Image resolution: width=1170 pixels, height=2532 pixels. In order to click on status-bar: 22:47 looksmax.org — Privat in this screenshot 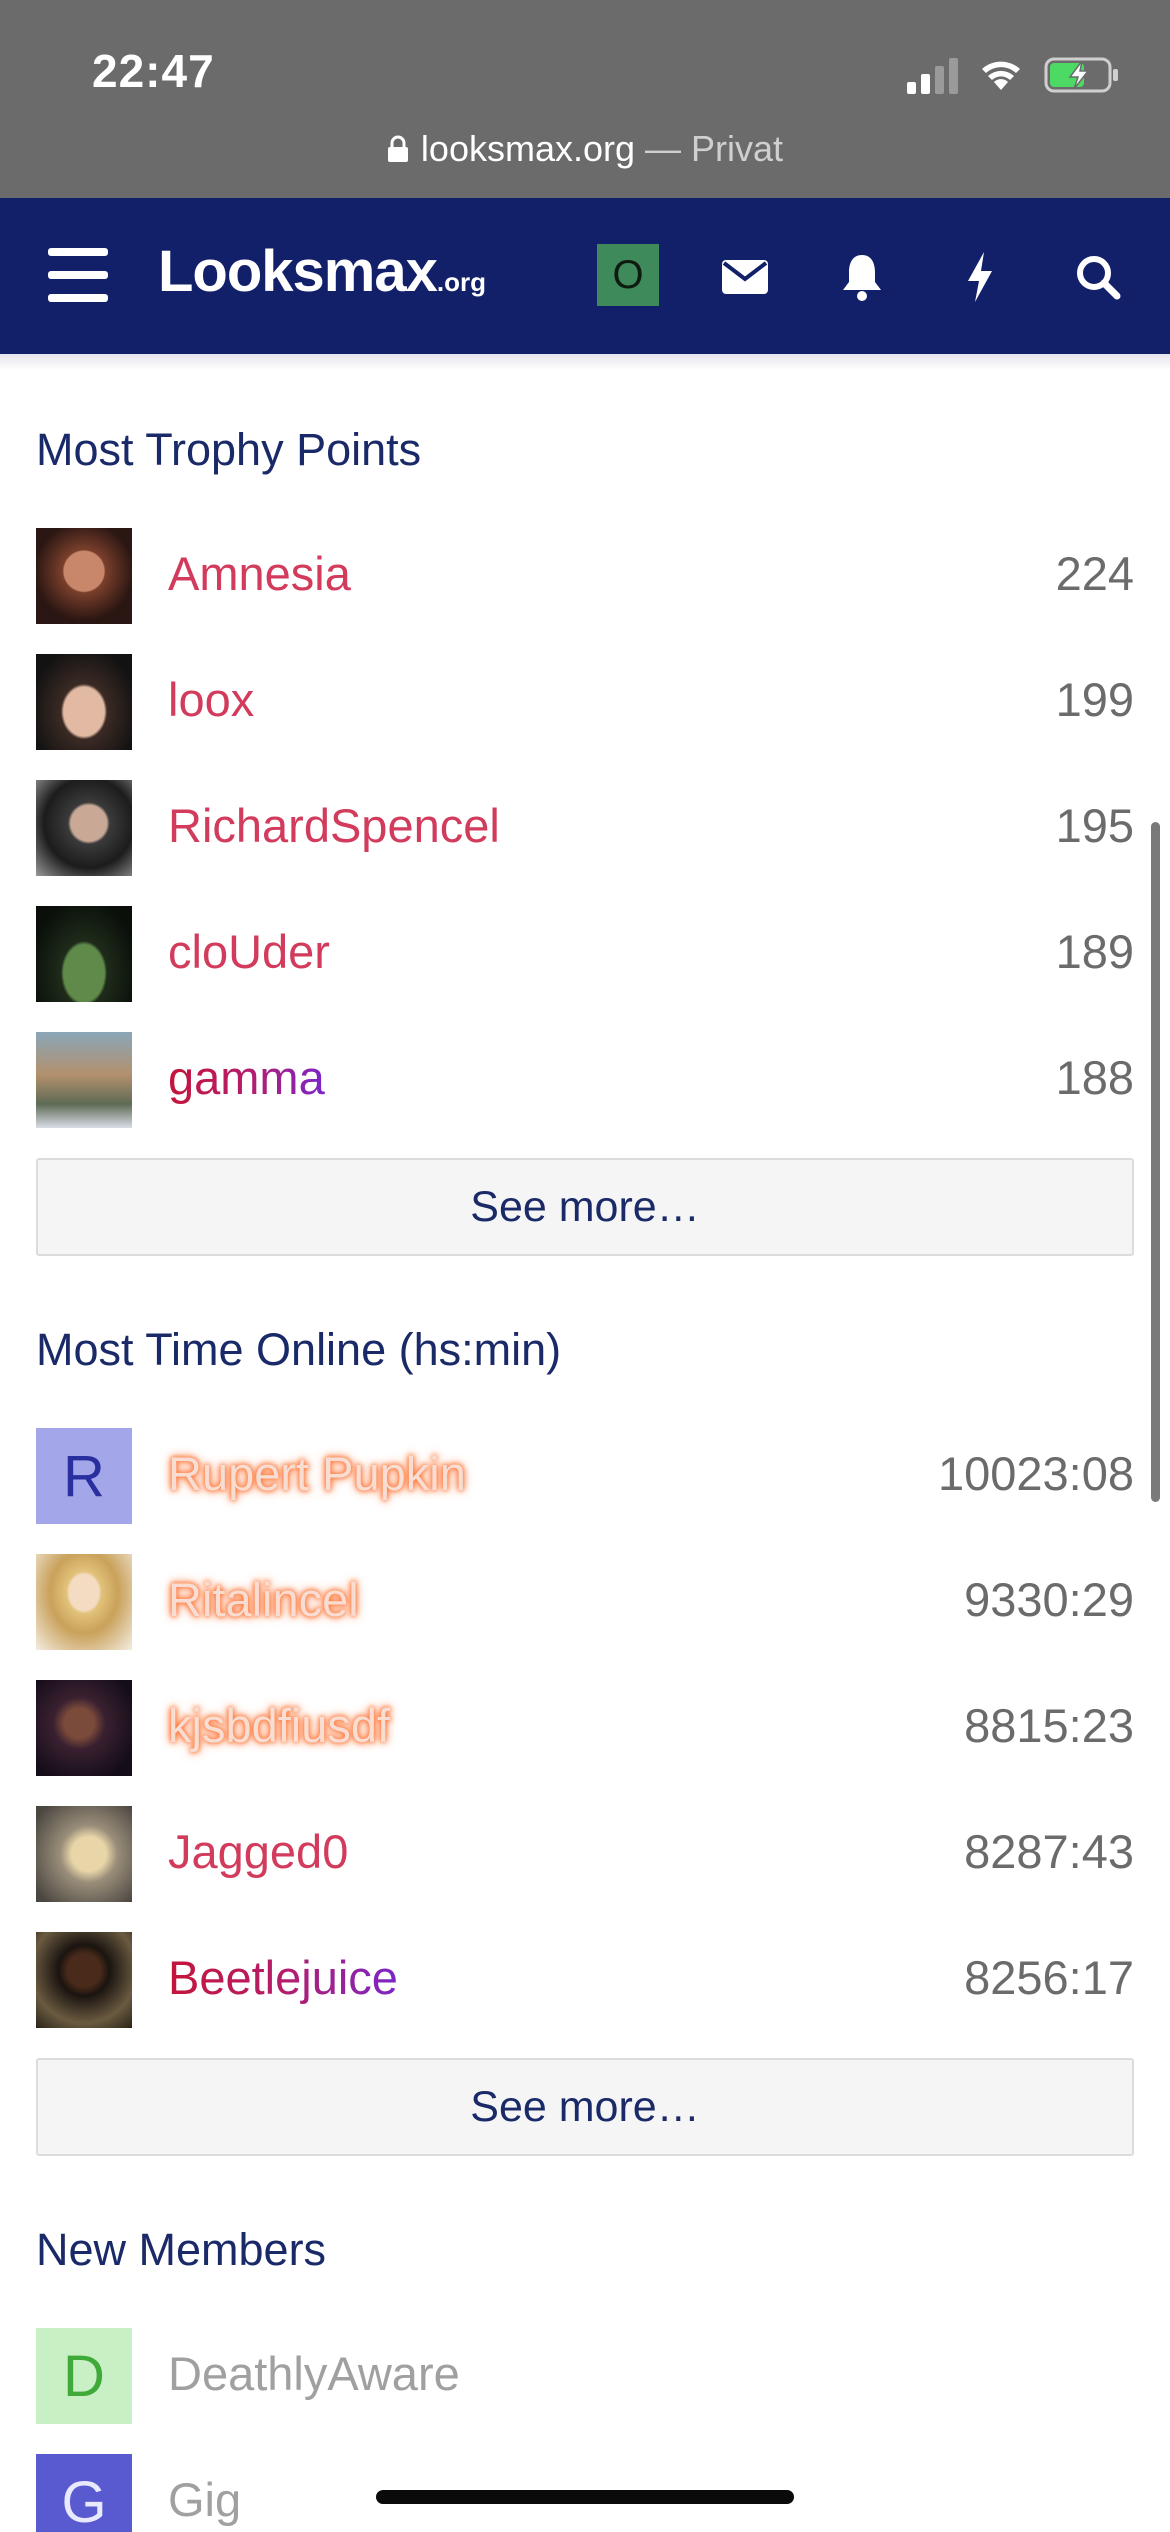, I will do `click(585, 99)`.